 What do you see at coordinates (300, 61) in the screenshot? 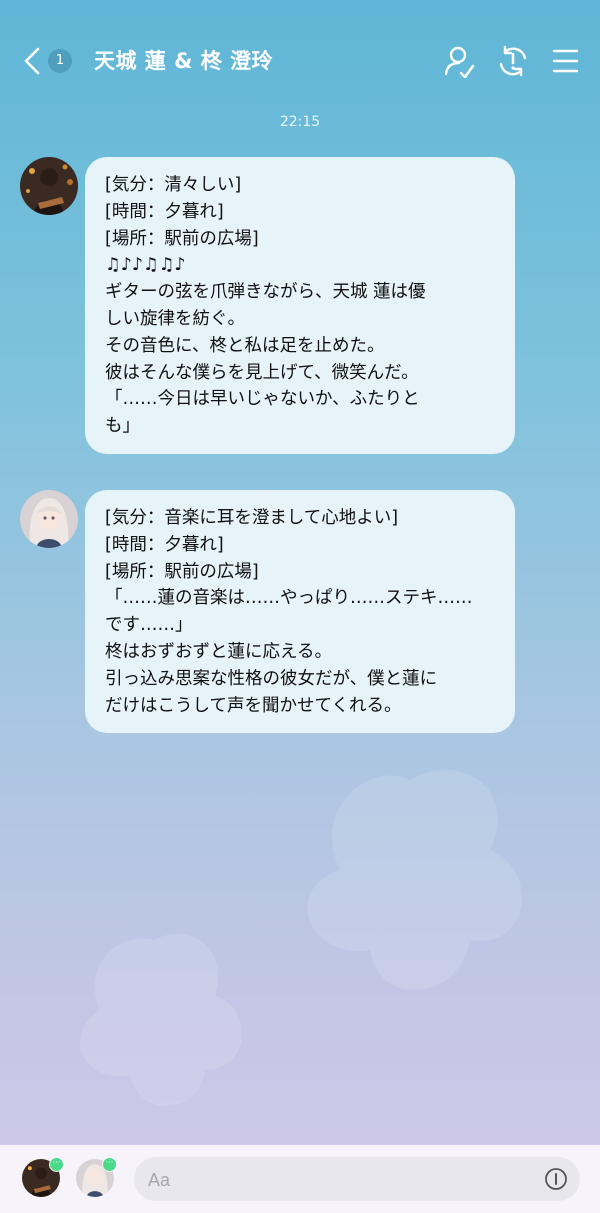
I see `chat-header: 1 天城 蓮 & 柊 澄玲` at bounding box center [300, 61].